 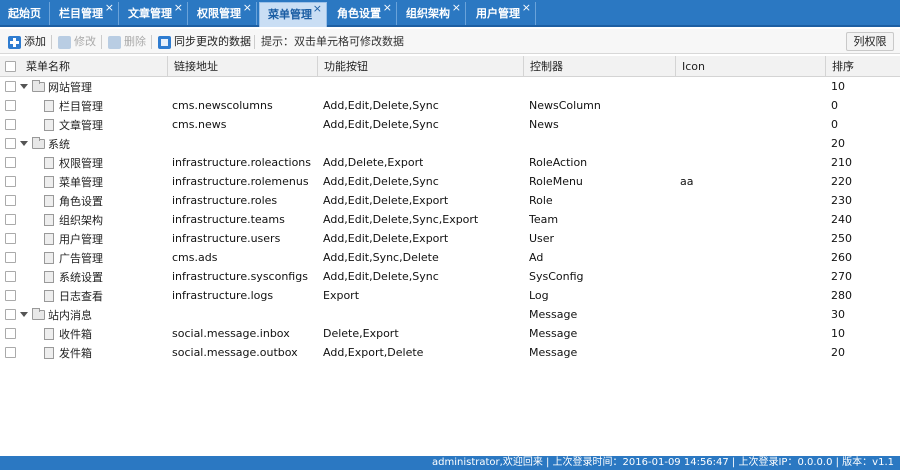 I want to click on sort-cell: 270, so click(x=841, y=276).